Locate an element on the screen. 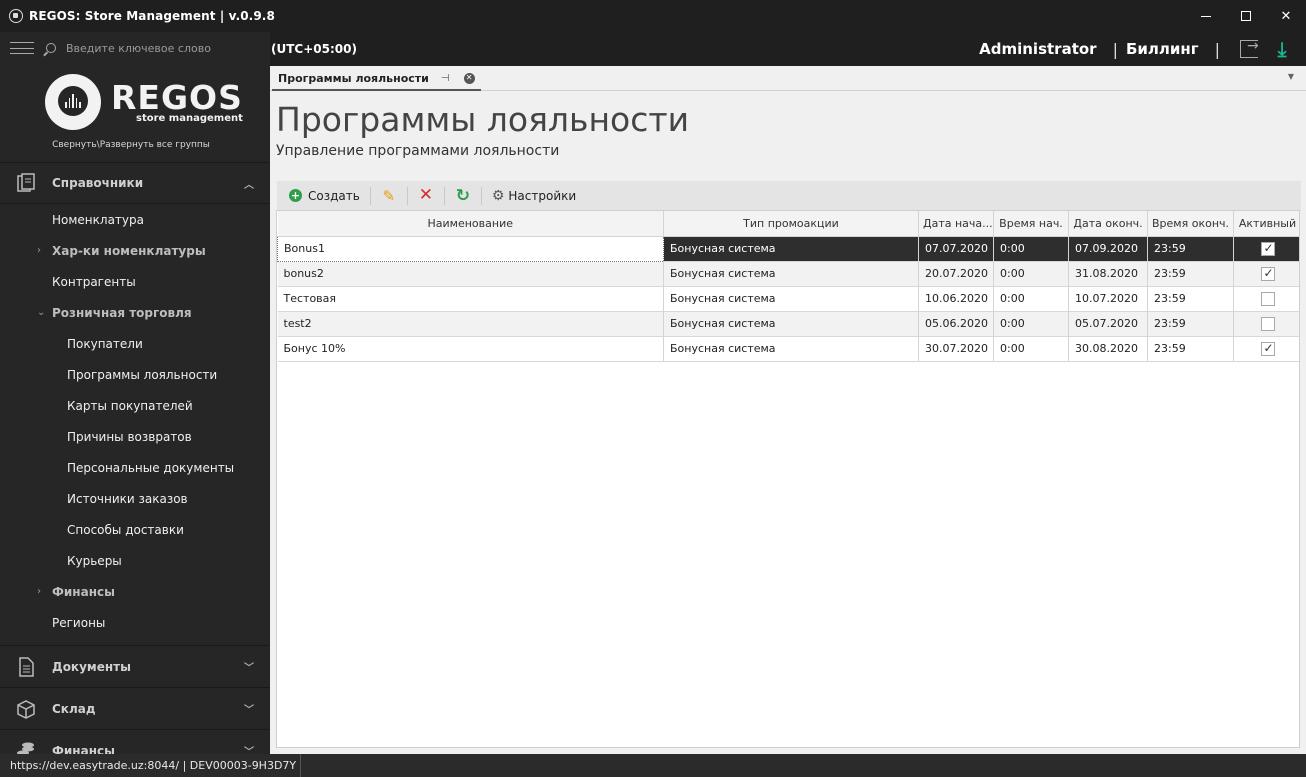 This screenshot has width=1306, height=777. settings-button: ⚙ Настройки is located at coordinates (534, 195).